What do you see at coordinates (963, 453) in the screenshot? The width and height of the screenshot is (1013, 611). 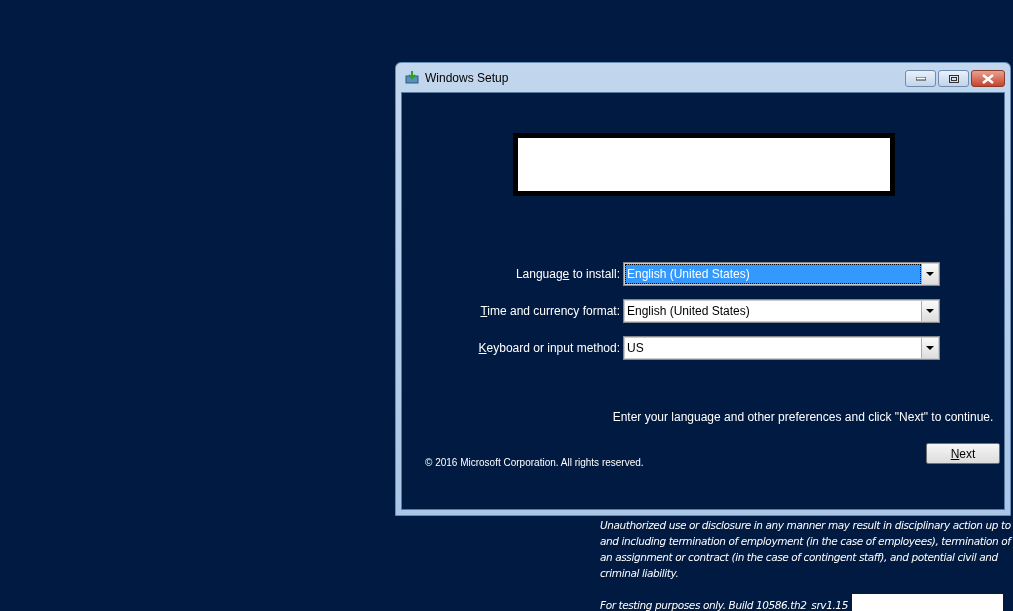 I see `next-button: Next` at bounding box center [963, 453].